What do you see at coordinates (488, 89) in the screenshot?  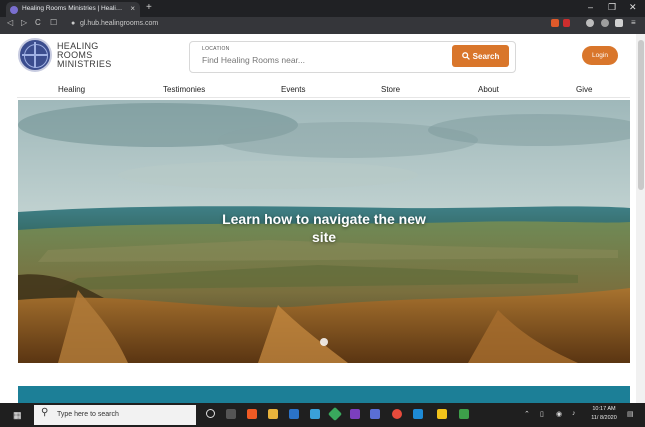 I see `nav-about: About` at bounding box center [488, 89].